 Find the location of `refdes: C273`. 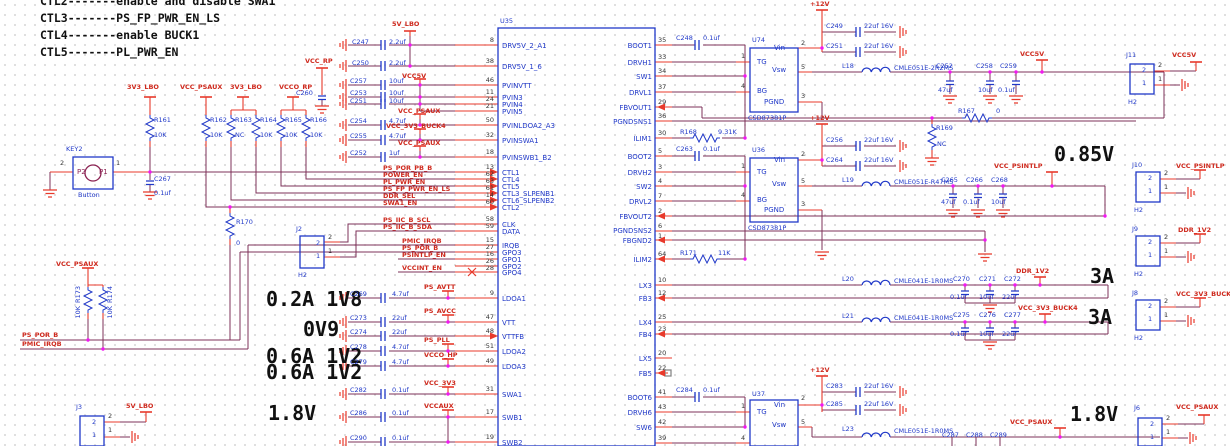

refdes: C273 is located at coordinates (358, 318).